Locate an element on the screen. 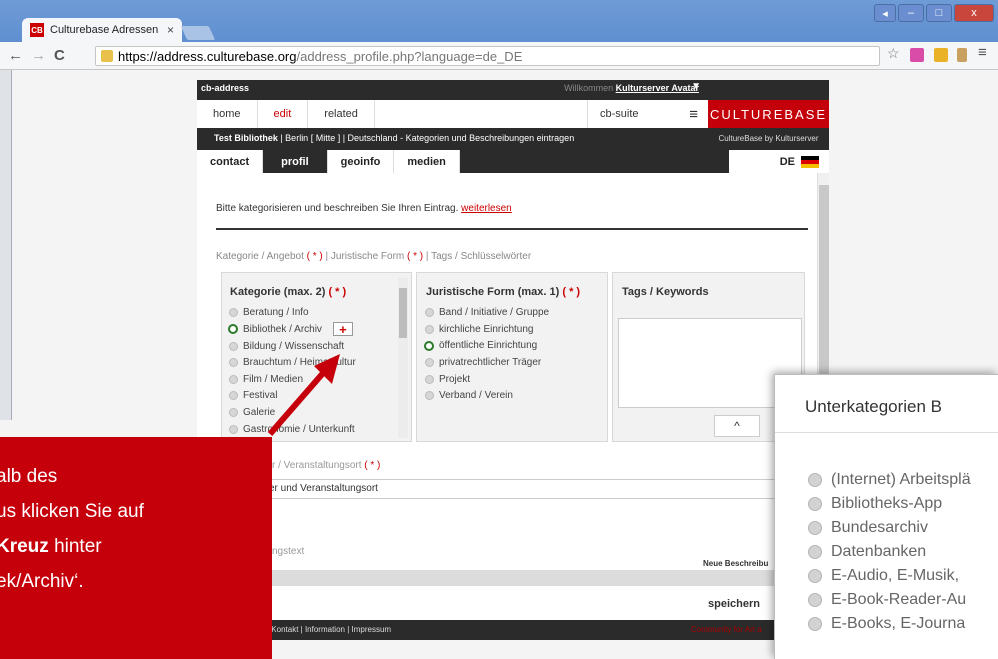 The width and height of the screenshot is (998, 659). juristisch-option: Verband / Verein is located at coordinates (469, 395).